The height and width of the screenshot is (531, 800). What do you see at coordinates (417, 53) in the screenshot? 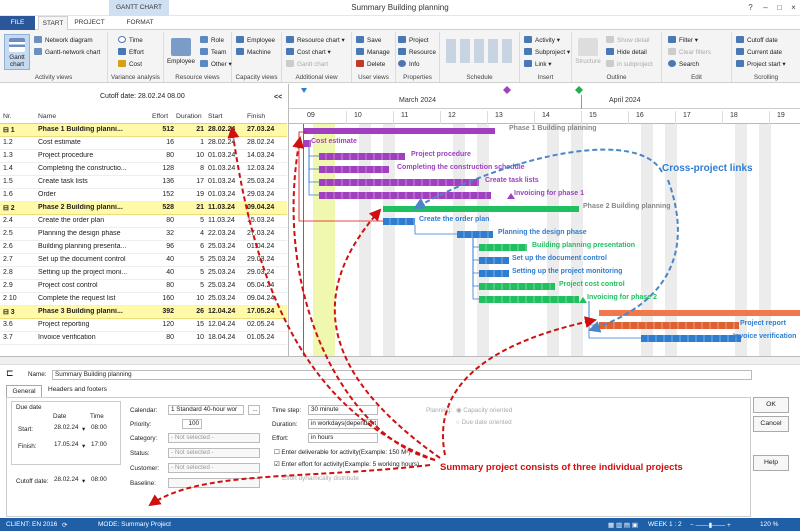
I see `resource-properties-button: Resource` at bounding box center [417, 53].